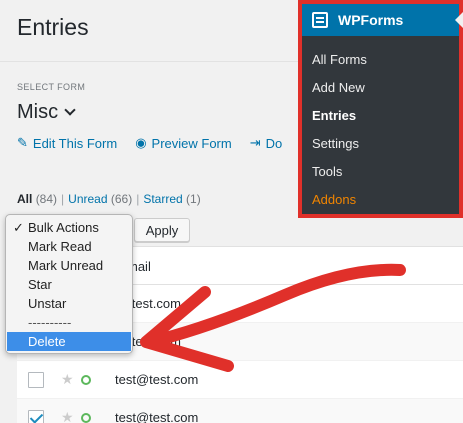 The height and width of the screenshot is (423, 463). Describe the element at coordinates (274, 143) in the screenshot. I see `download-label: Do` at that location.